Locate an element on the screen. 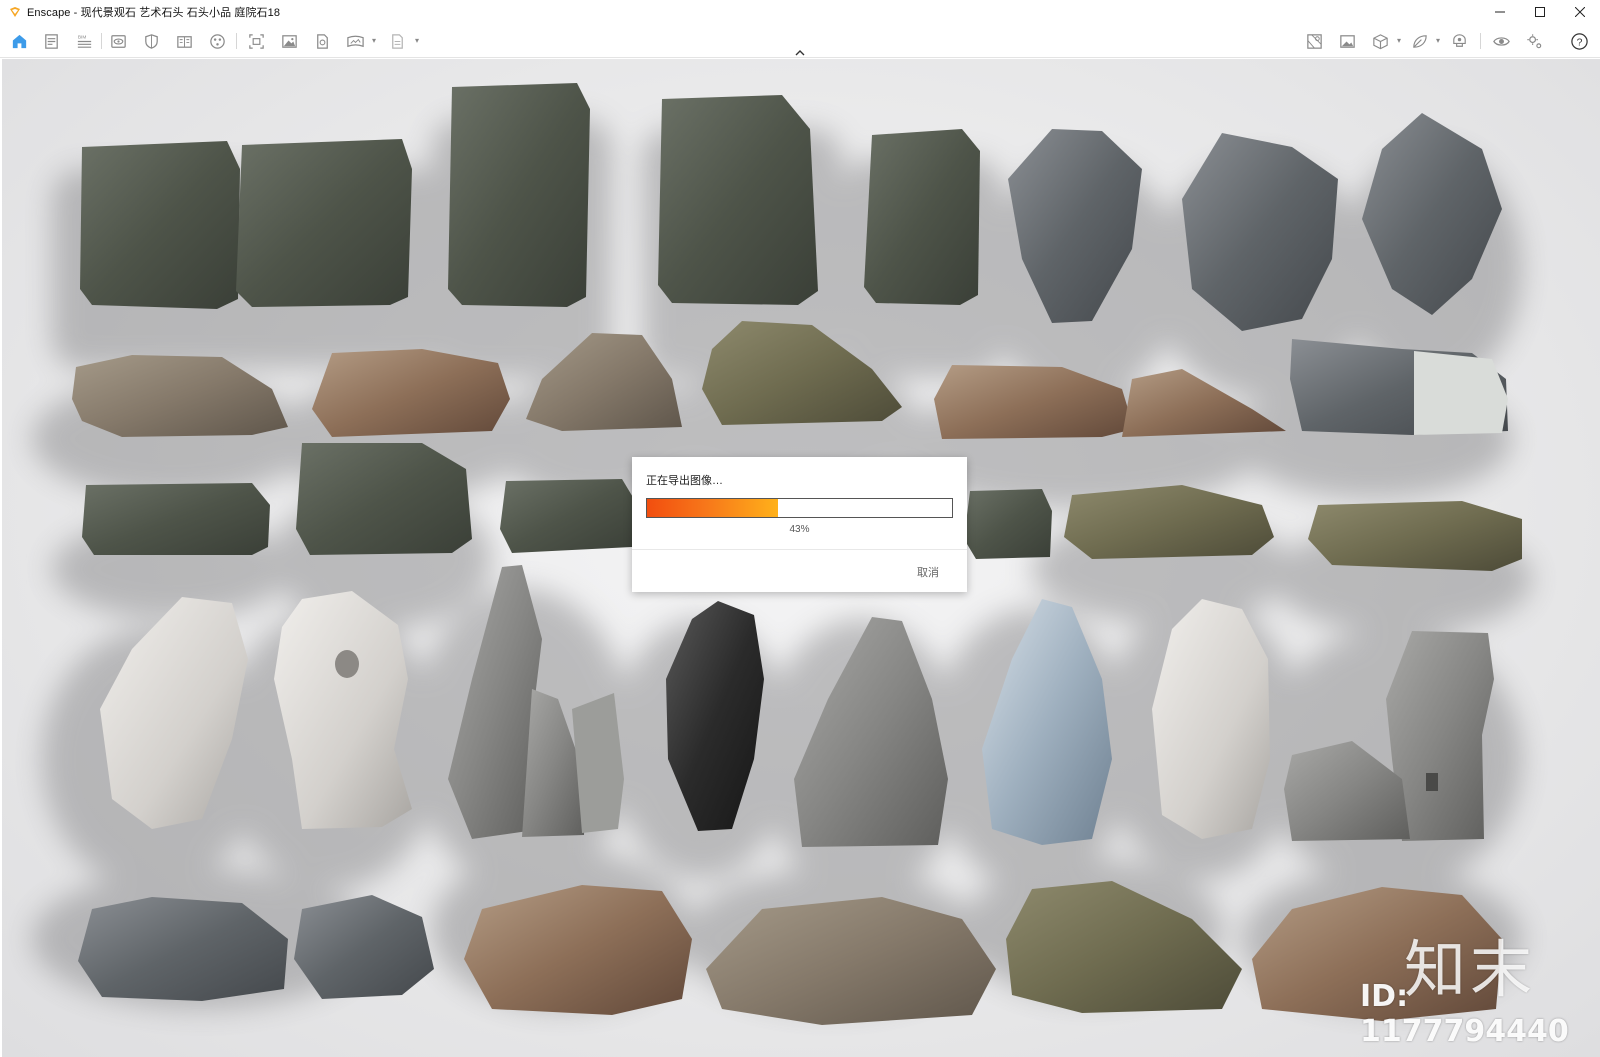 Image resolution: width=1600 pixels, height=1057 pixels. svg-text: BIM is located at coordinates (81, 37).